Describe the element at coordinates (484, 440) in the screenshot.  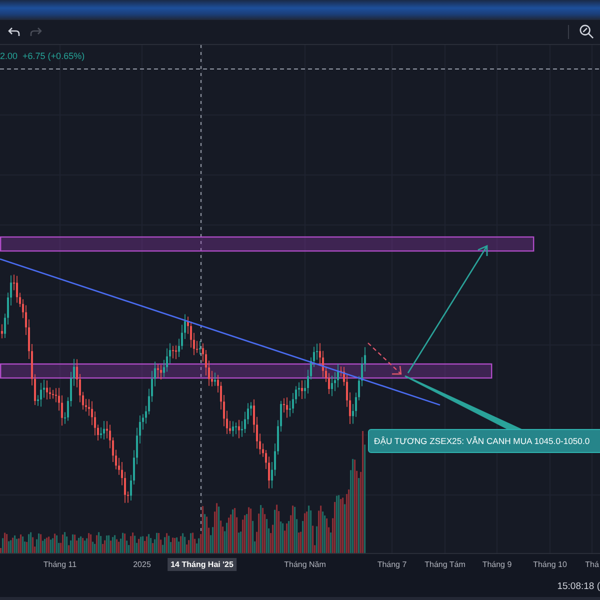
I see `callout-label: ĐẬU TƯƠNG ZSEX25: VẪN CANH MUA 1045.0-1050.0` at that location.